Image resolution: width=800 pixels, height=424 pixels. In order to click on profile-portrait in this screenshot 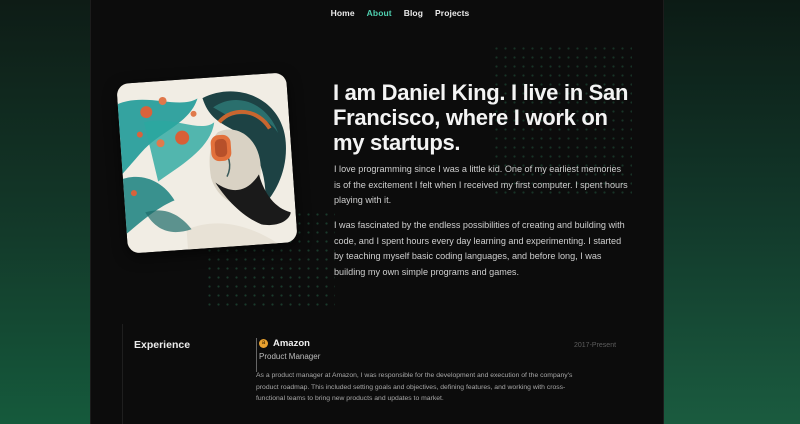, I will do `click(207, 163)`.